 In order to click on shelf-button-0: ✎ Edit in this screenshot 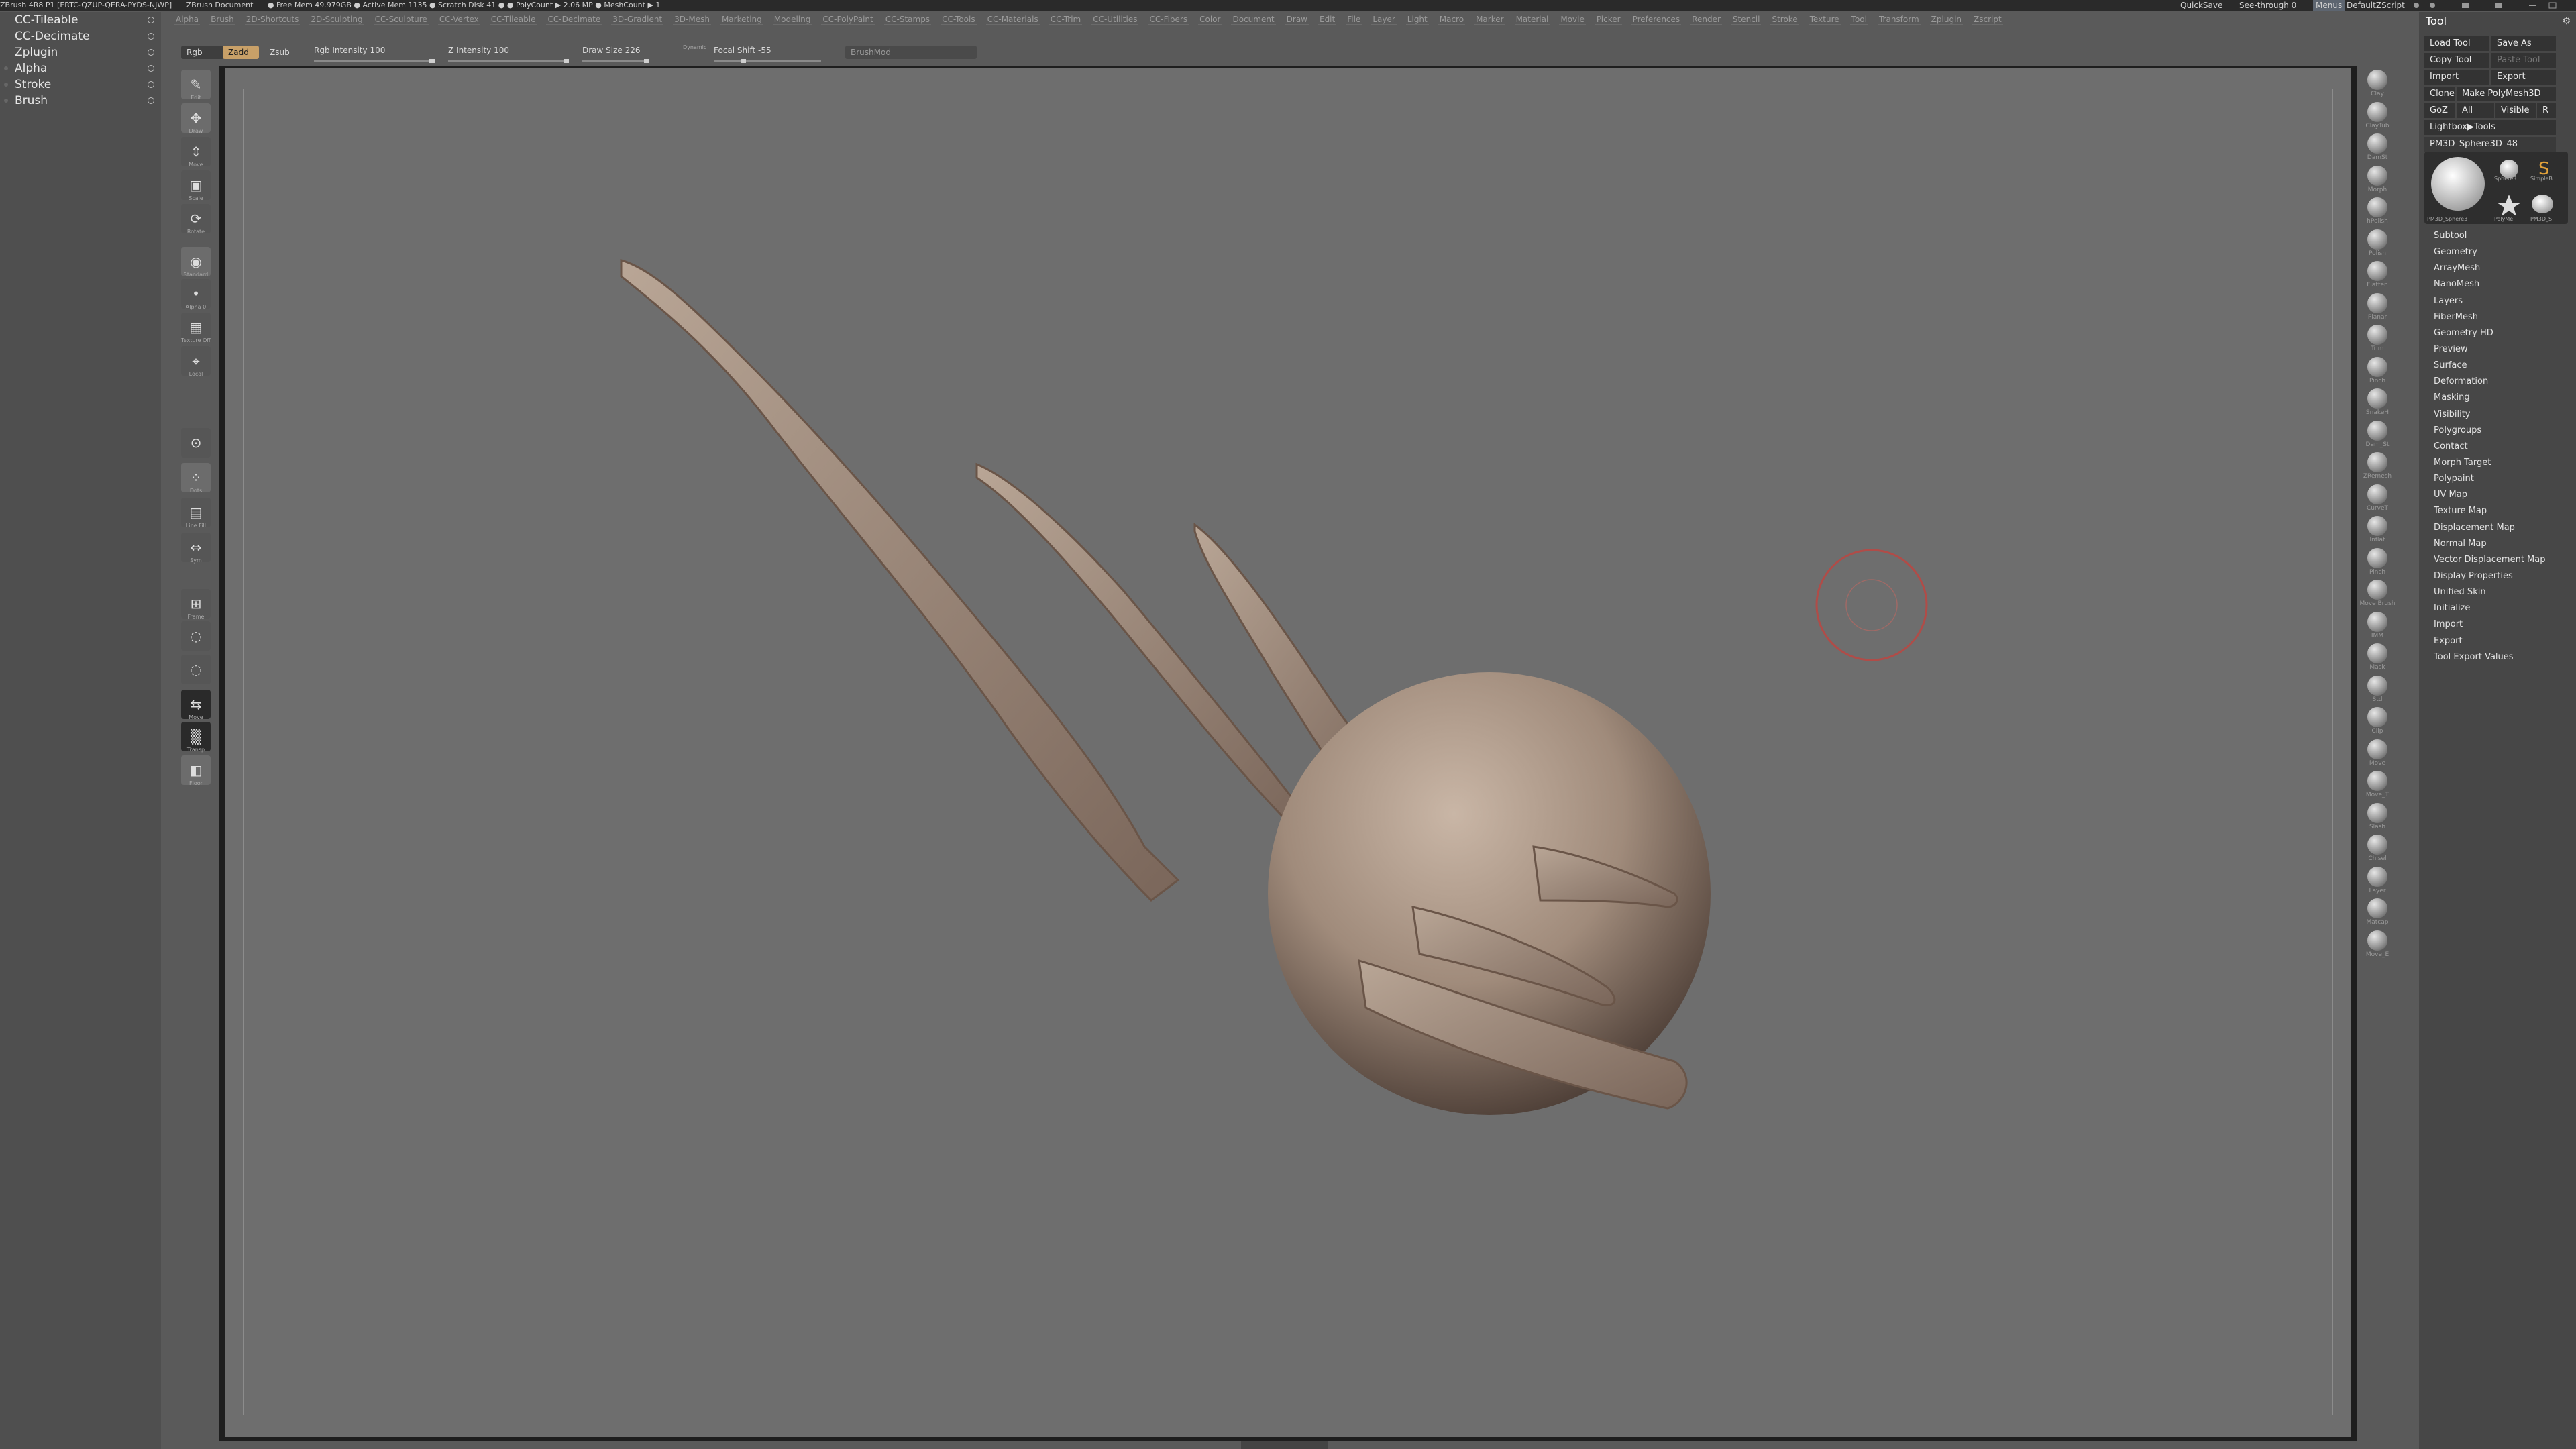, I will do `click(196, 85)`.